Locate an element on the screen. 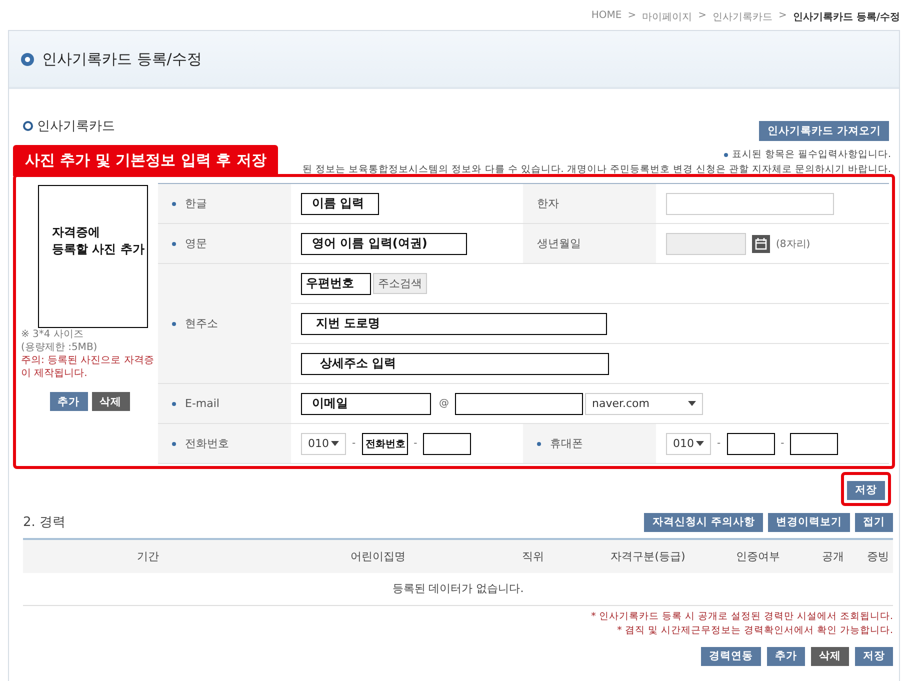 This screenshot has width=907, height=681. field-label: 전화번호 is located at coordinates (207, 443).